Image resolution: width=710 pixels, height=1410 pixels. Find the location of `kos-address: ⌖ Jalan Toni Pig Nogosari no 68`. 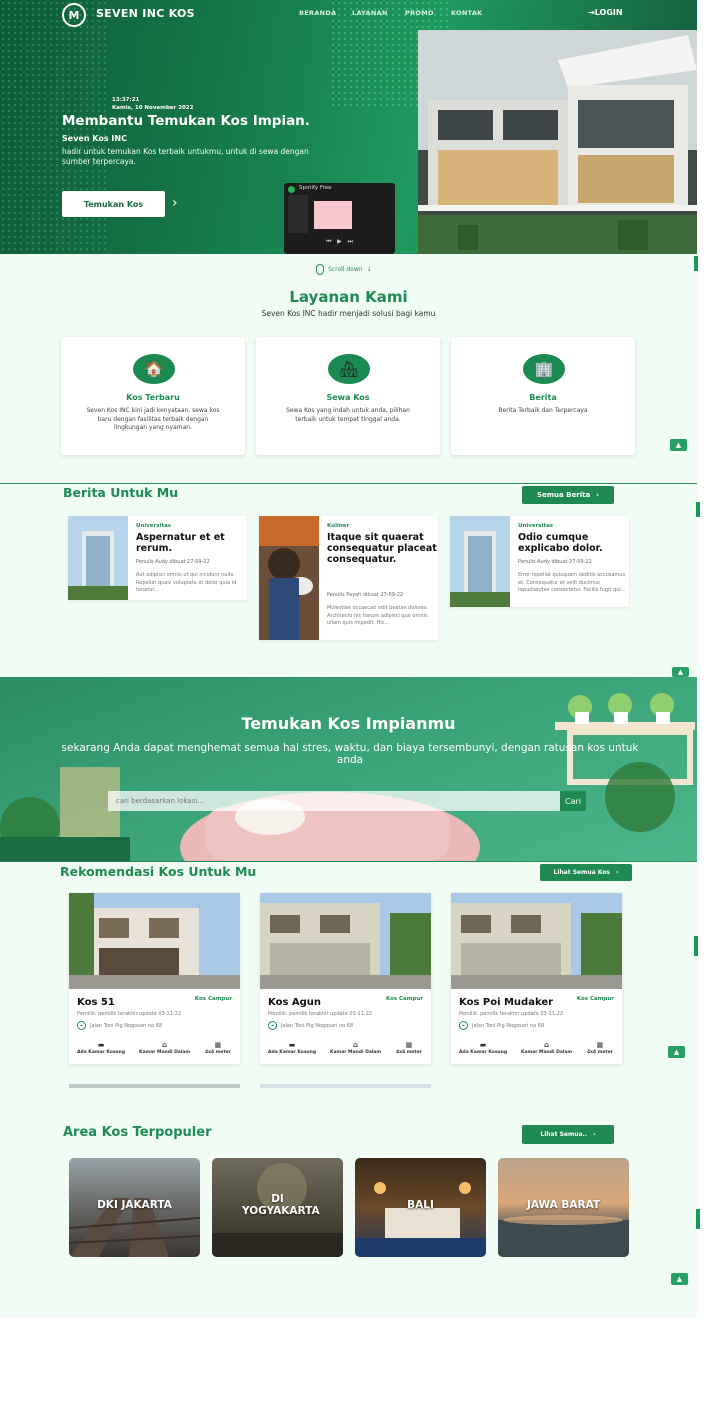

kos-address: ⌖ Jalan Toni Pig Nogosari no 68 is located at coordinates (501, 1025).